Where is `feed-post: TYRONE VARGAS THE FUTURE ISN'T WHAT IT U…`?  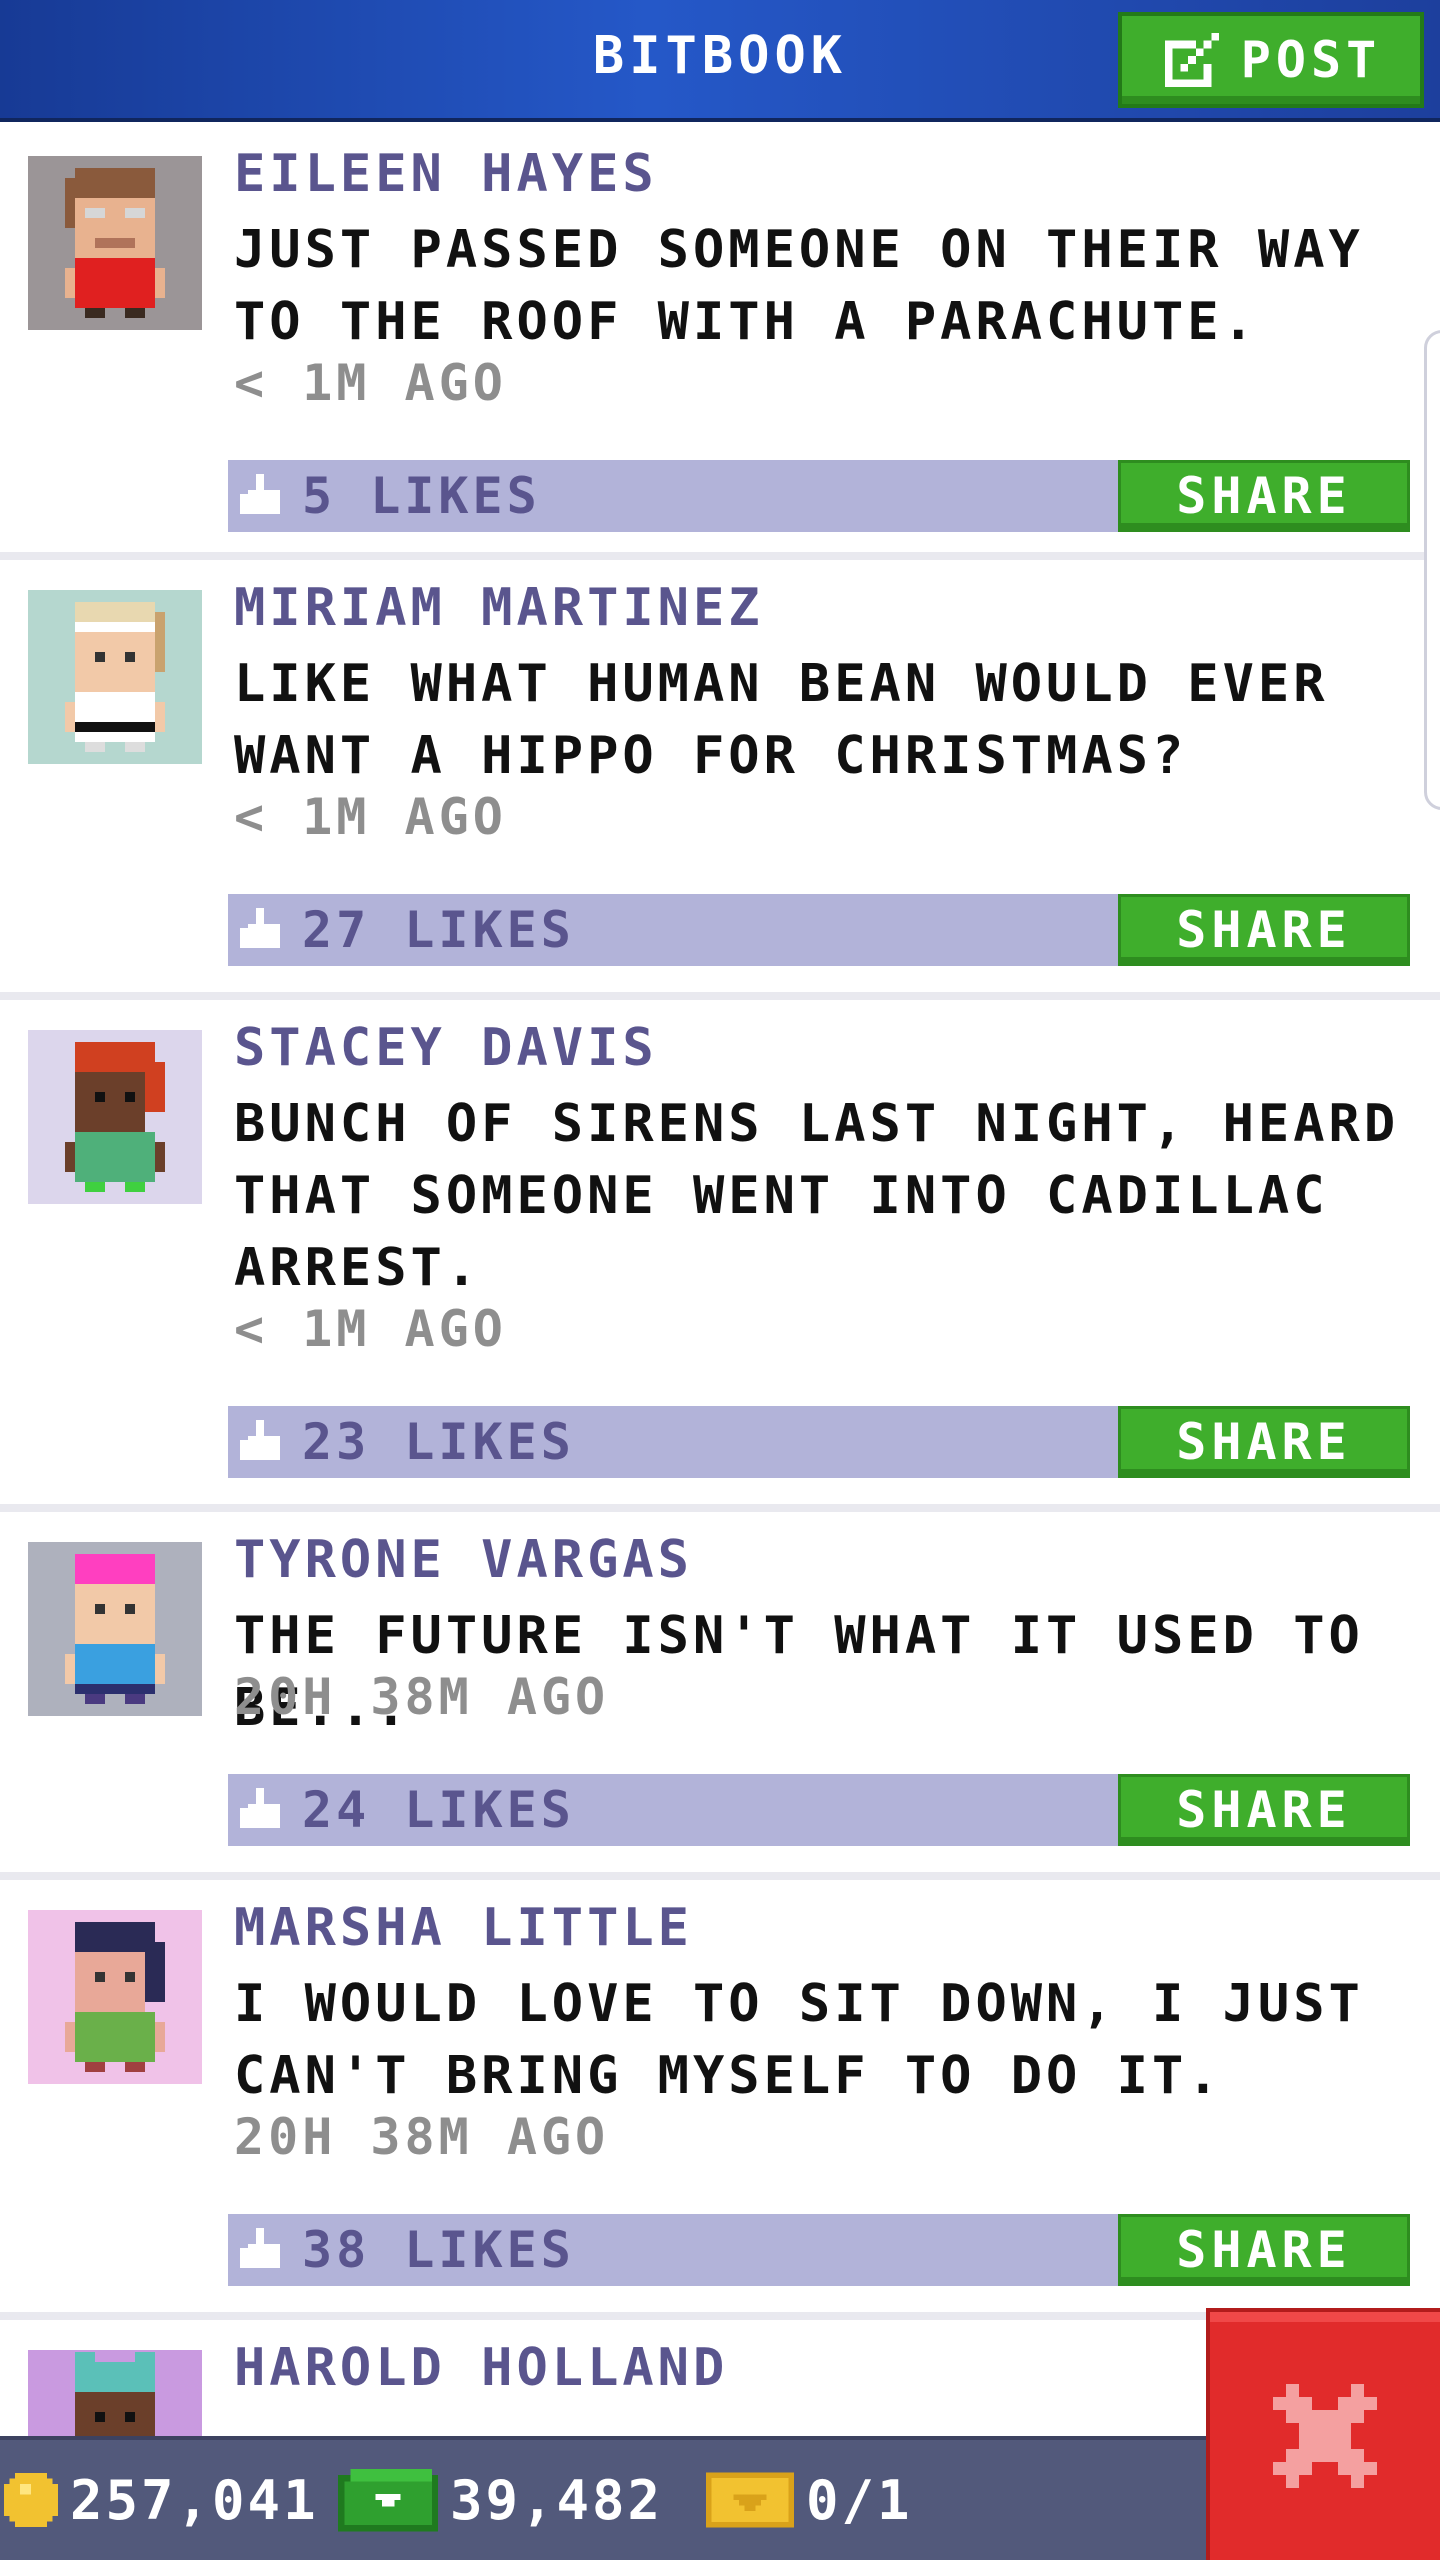 feed-post: TYRONE VARGAS THE FUTURE ISN'T WHAT IT U… is located at coordinates (720, 1696).